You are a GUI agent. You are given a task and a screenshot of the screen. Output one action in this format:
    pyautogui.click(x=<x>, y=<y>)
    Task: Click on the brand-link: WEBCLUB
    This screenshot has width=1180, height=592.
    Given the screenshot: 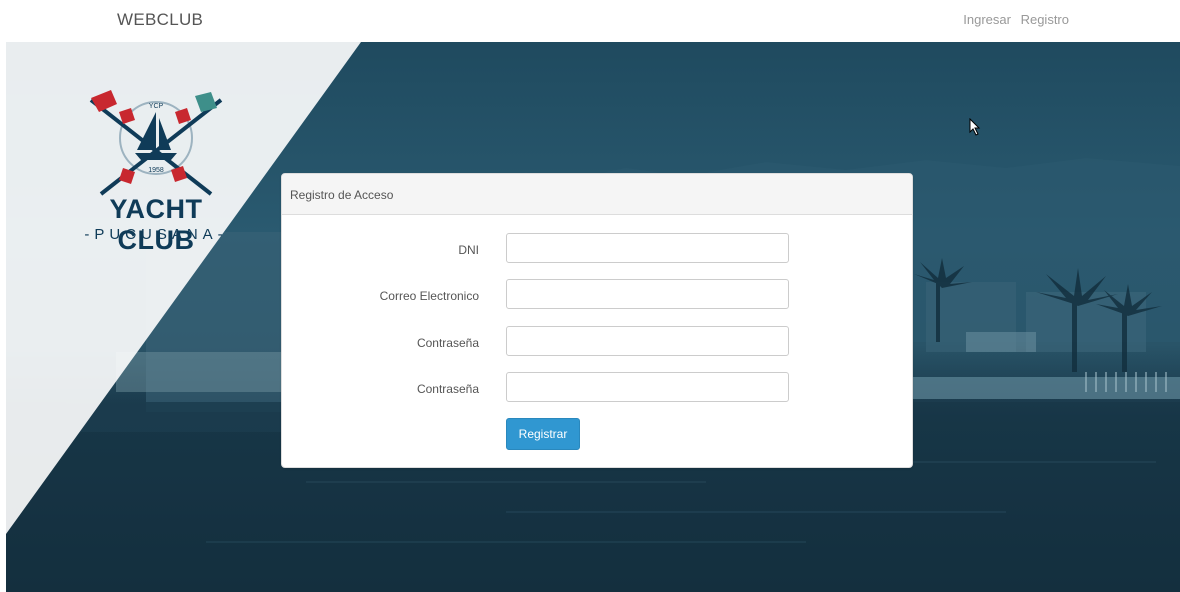 What is the action you would take?
    pyautogui.click(x=160, y=20)
    